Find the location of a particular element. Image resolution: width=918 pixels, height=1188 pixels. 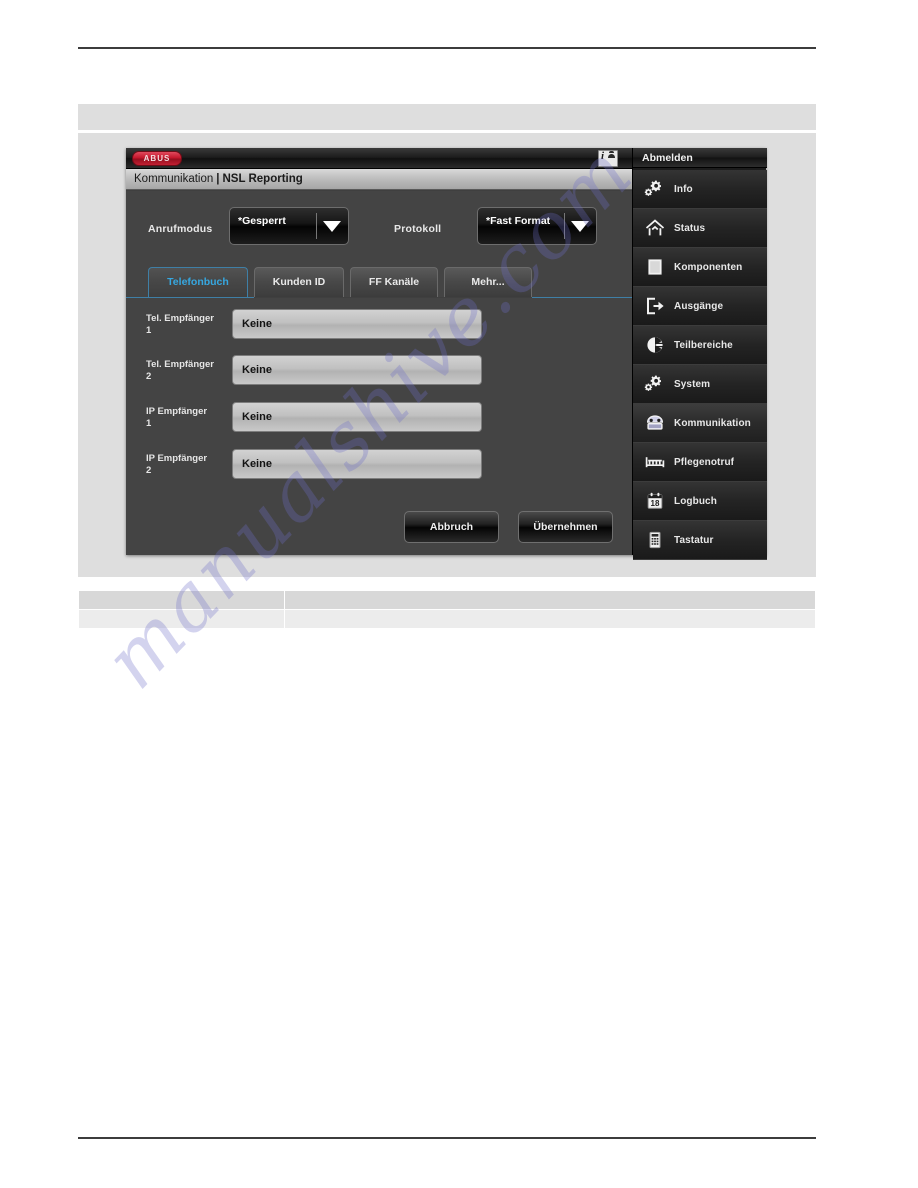

sidebar-item-label: Teilbereiche is located at coordinates (703, 345).